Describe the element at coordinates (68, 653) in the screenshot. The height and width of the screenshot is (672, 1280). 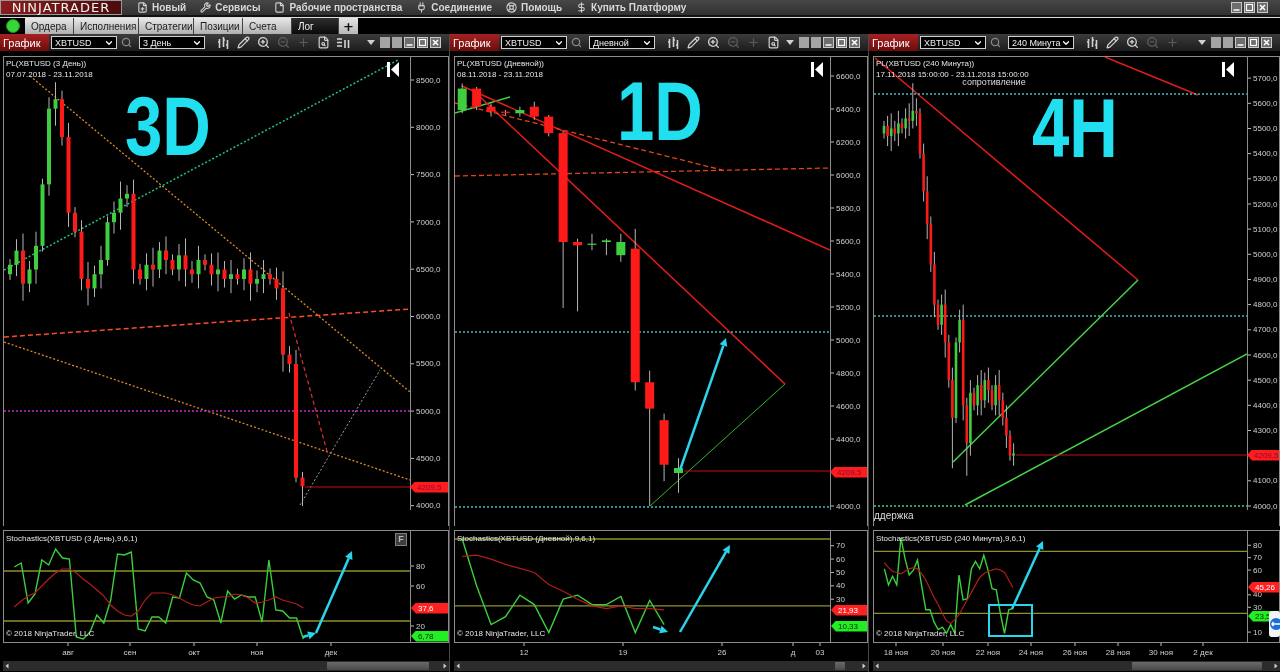
I see `axis-label: авг` at that location.